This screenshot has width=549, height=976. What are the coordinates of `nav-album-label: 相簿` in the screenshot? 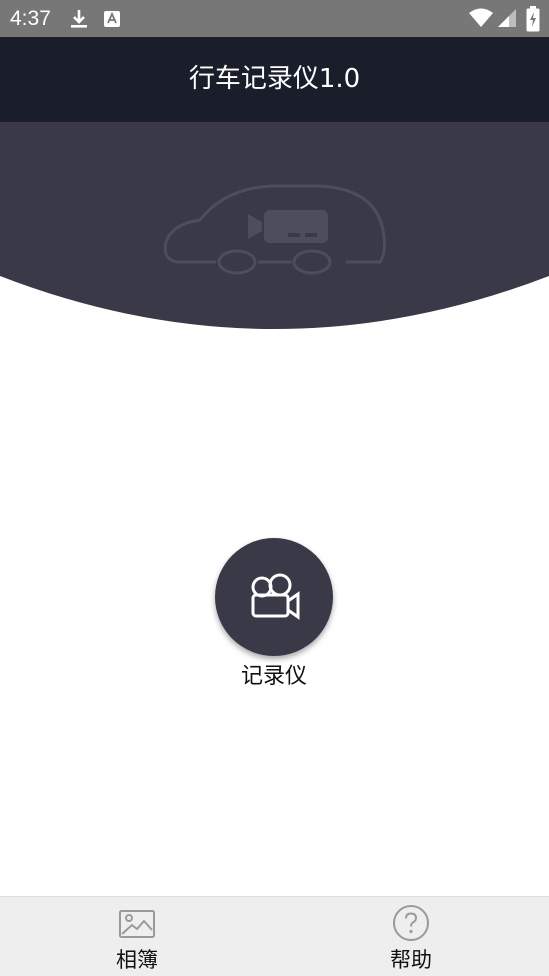 It's located at (137, 960).